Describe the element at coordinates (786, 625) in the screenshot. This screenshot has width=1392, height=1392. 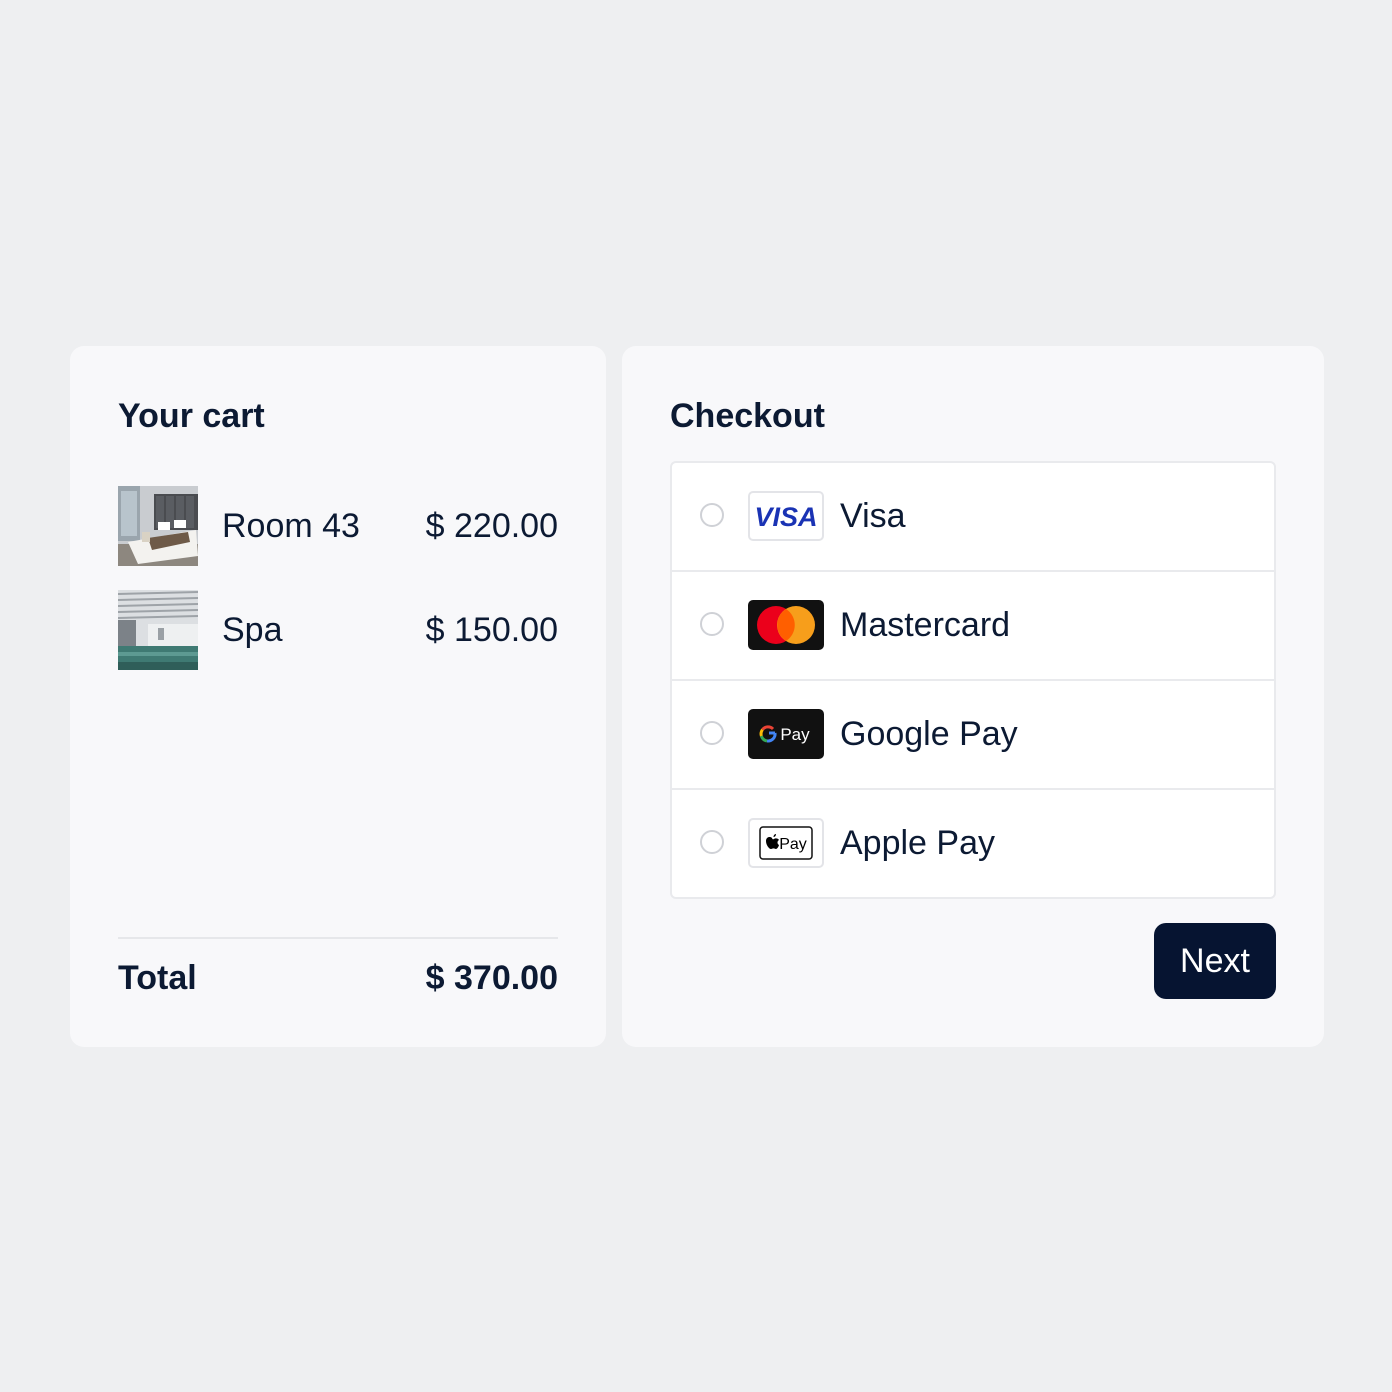
I see `mastercard-logo-icon` at that location.